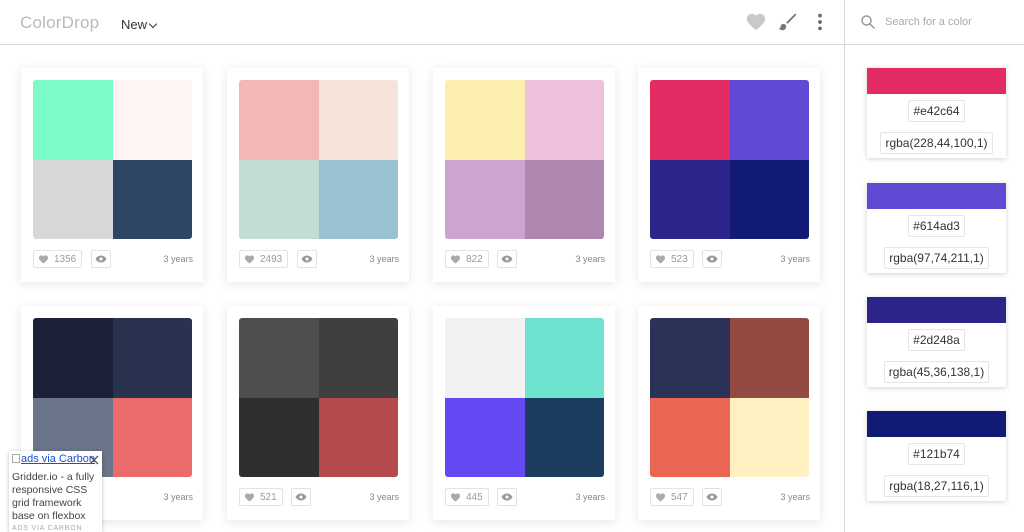 The image size is (1024, 532). Describe the element at coordinates (264, 259) in the screenshot. I see `like-button: 2493` at that location.